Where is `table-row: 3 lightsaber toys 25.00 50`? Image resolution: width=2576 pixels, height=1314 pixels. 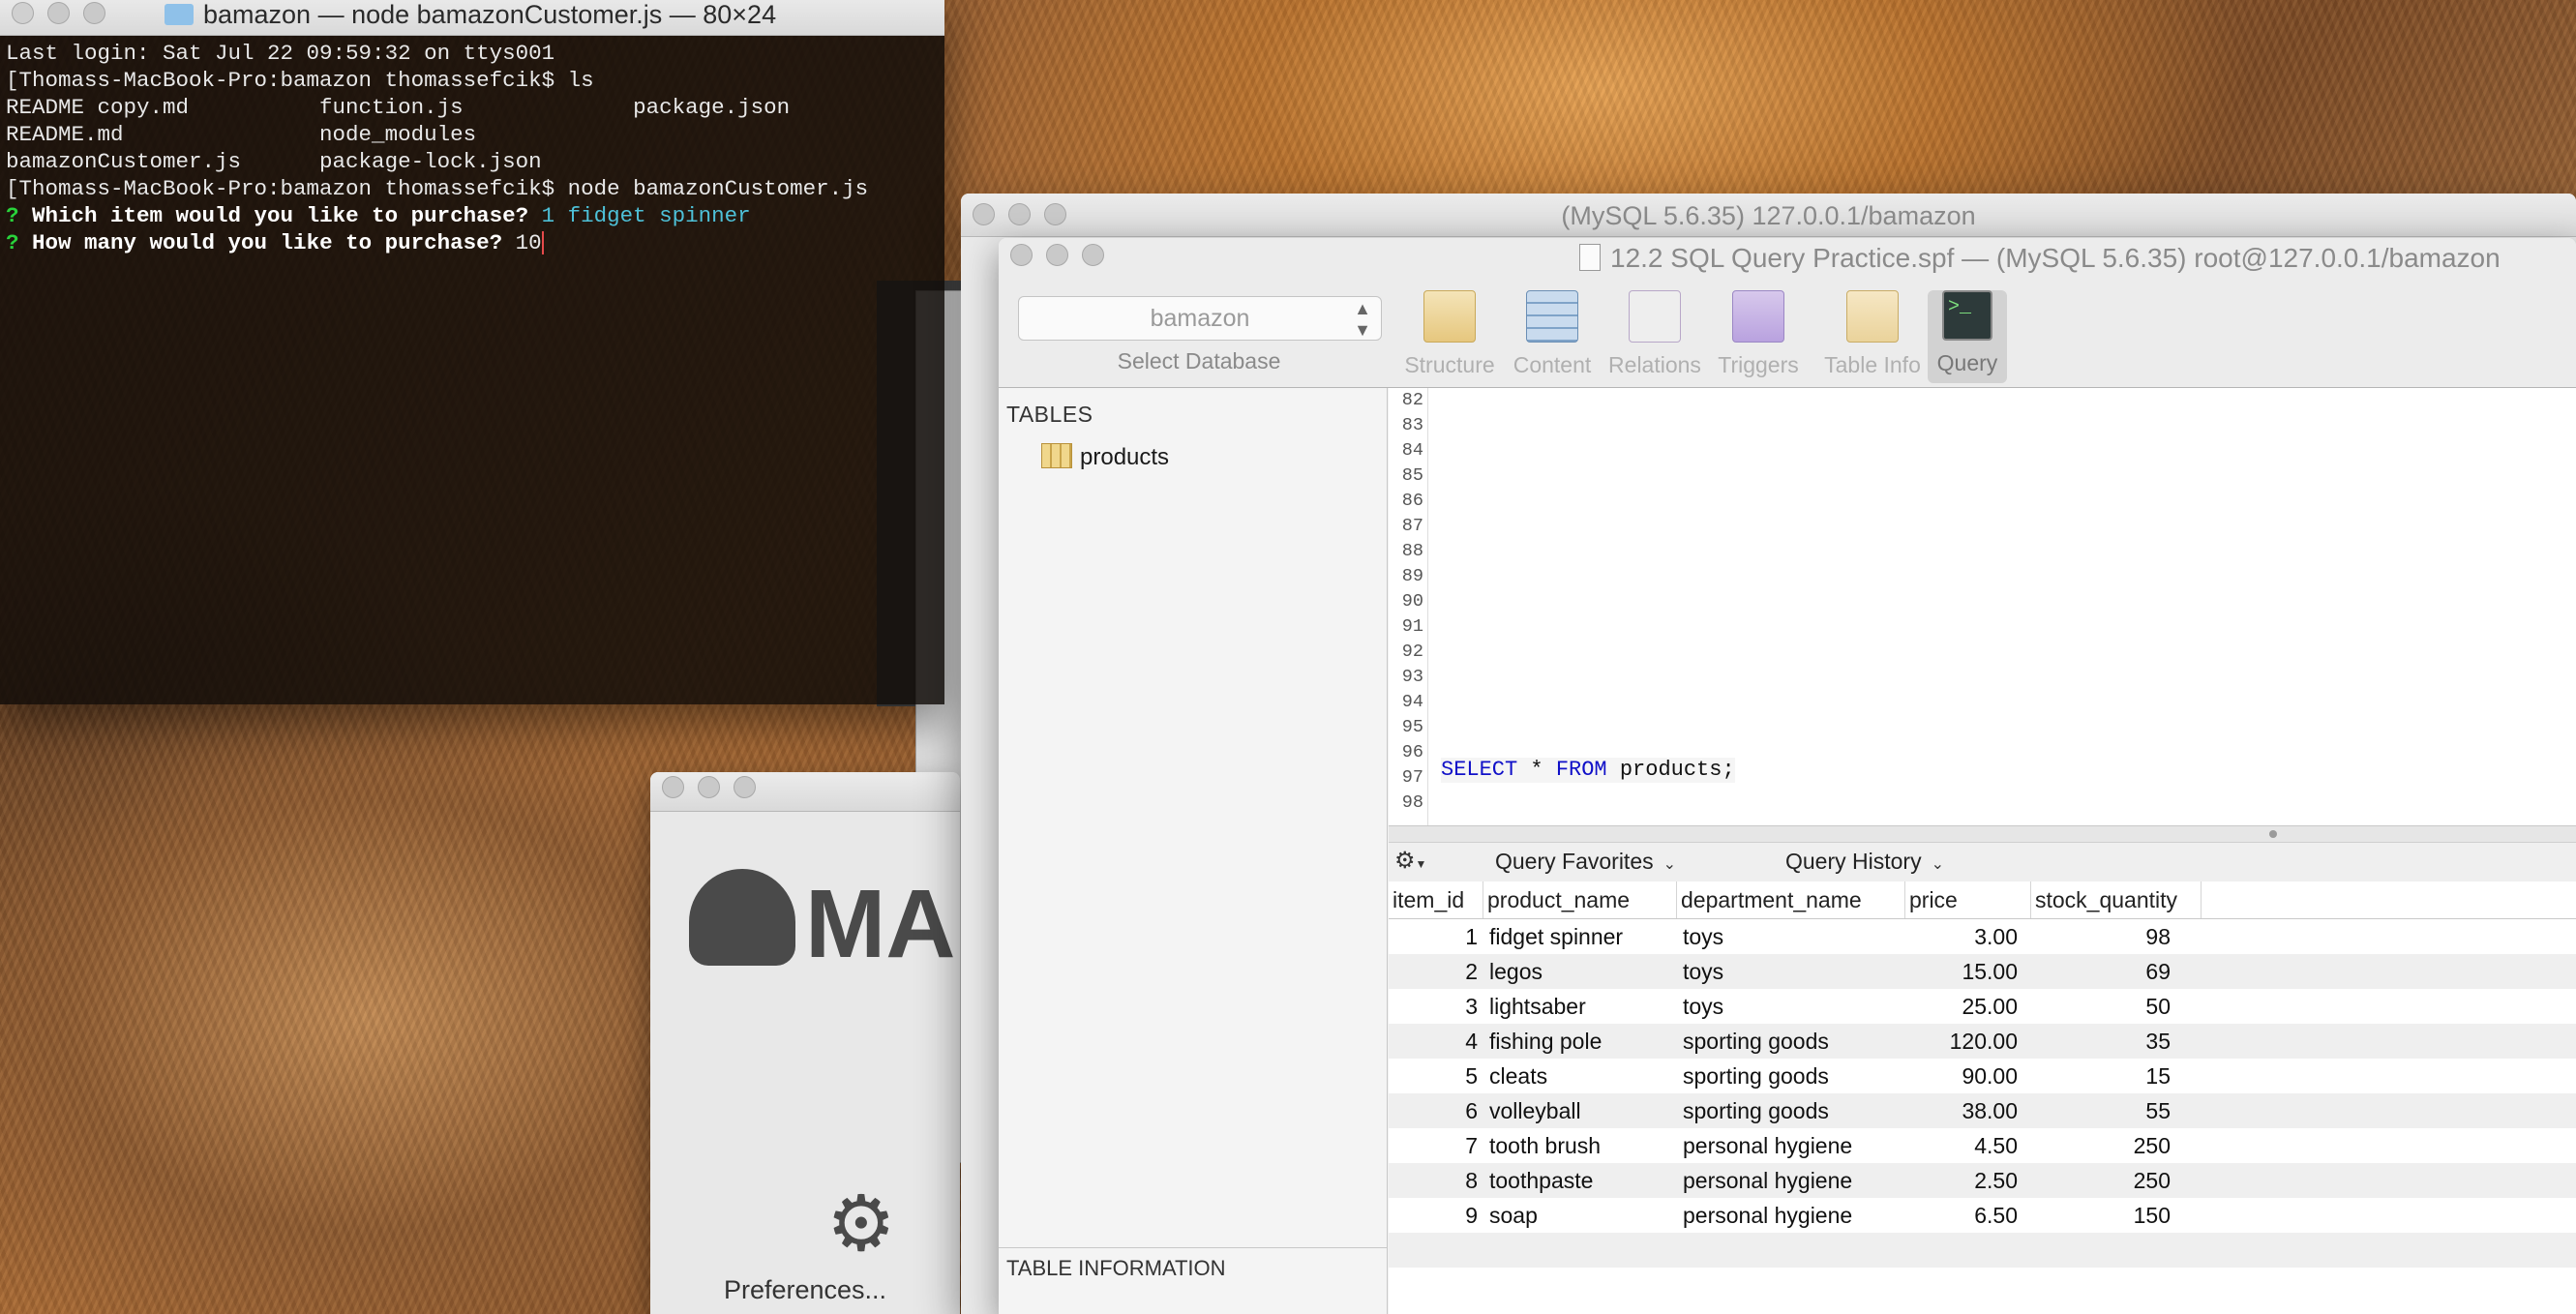
table-row: 3 lightsaber toys 25.00 50 is located at coordinates (1982, 1006).